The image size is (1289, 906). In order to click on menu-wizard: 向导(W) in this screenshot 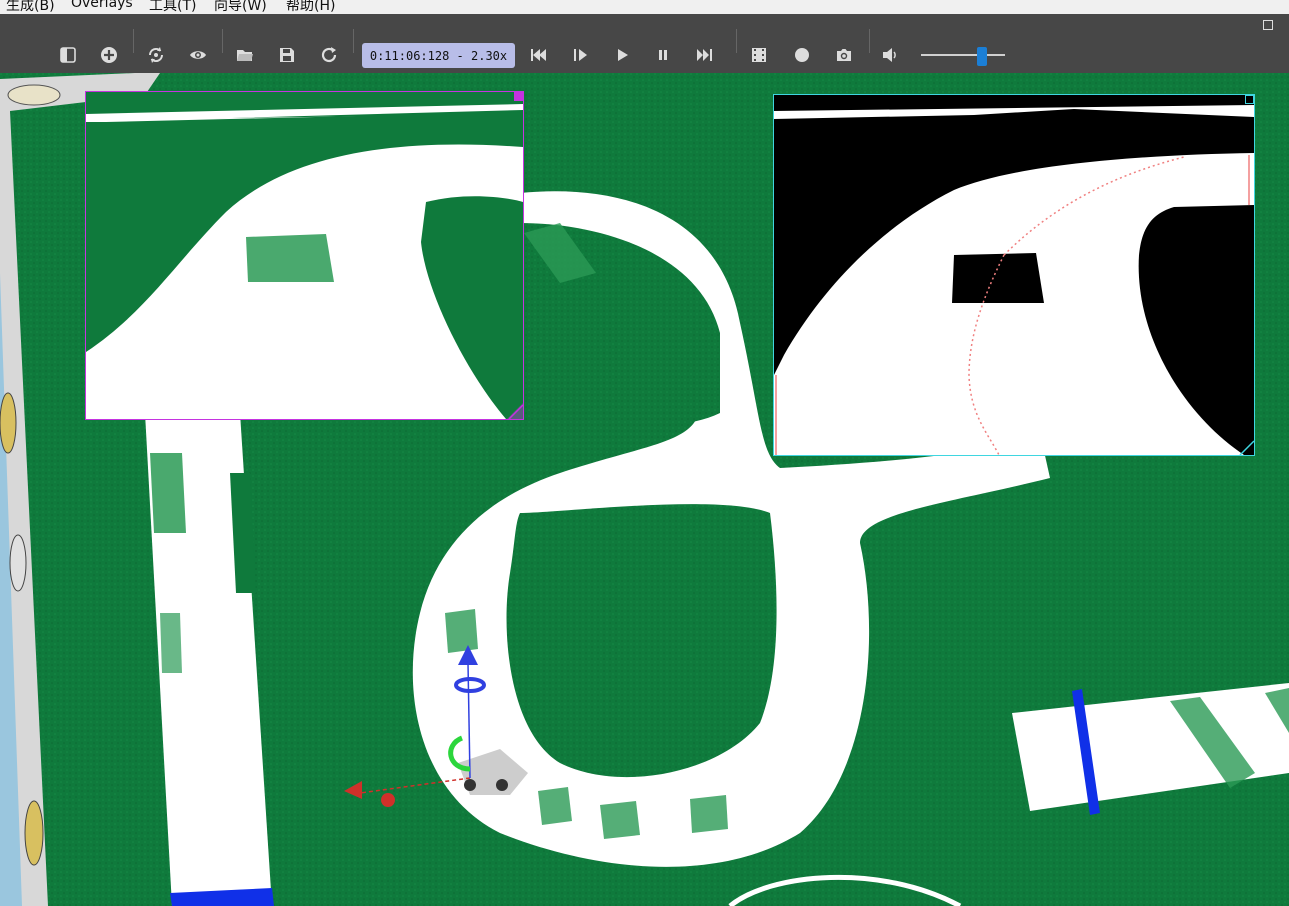, I will do `click(240, 7)`.